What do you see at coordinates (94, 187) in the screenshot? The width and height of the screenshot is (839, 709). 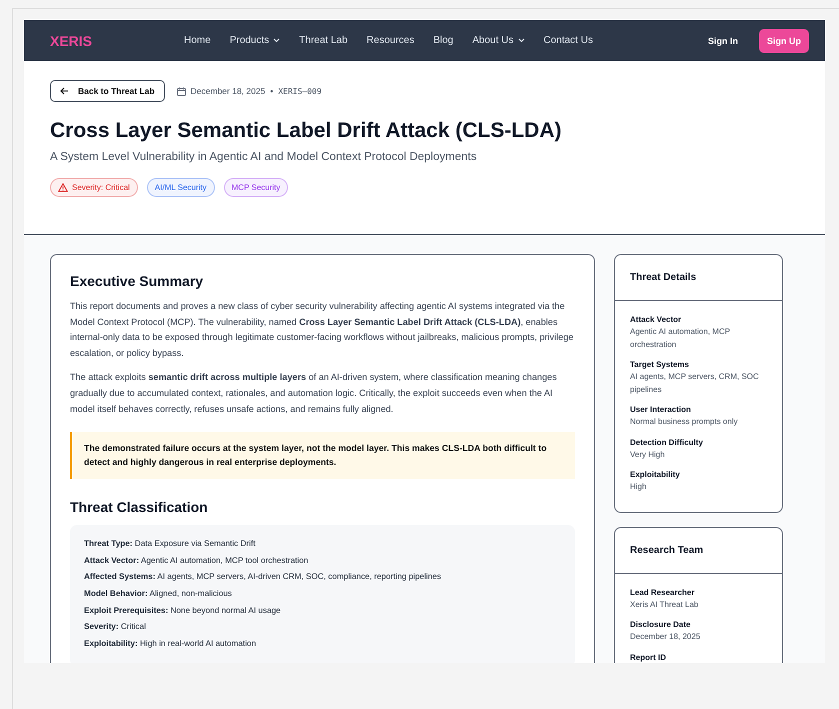 I see `tag: Severity: Critical` at bounding box center [94, 187].